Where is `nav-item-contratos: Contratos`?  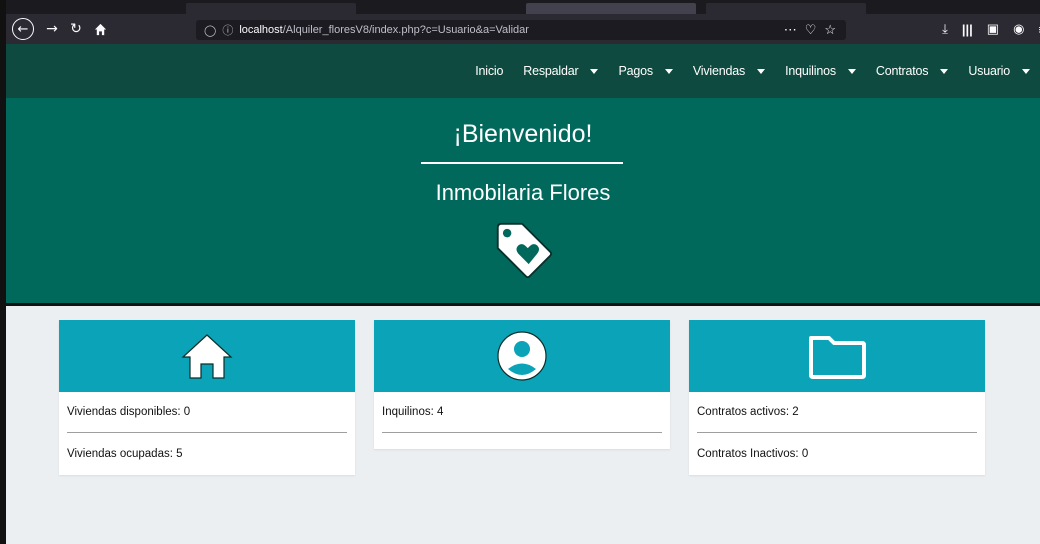
nav-item-contratos: Contratos is located at coordinates (912, 71).